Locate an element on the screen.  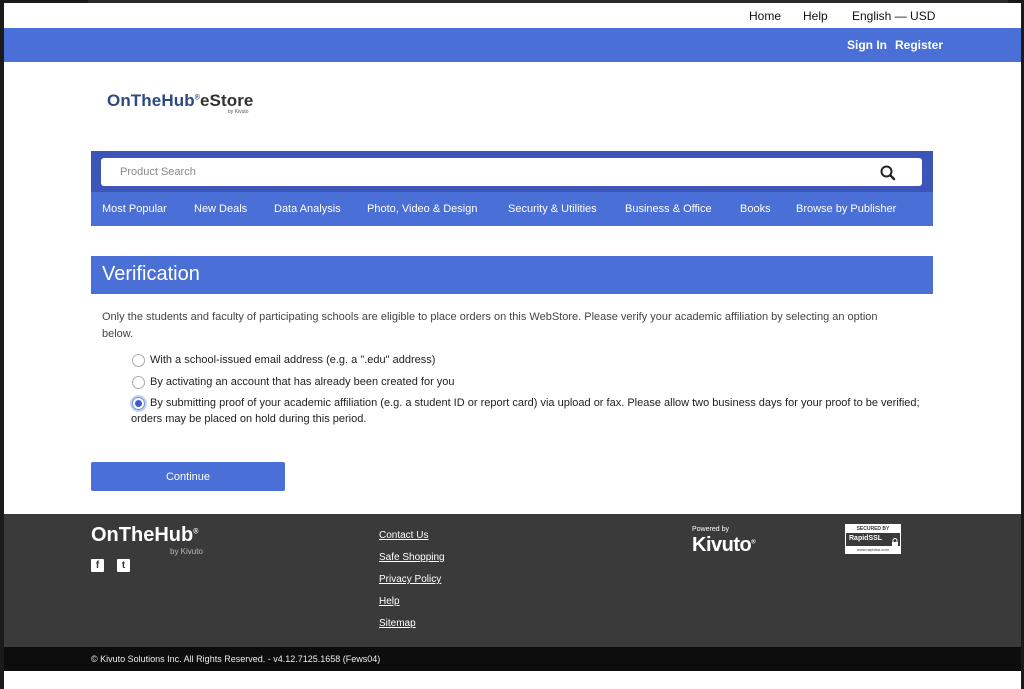
ssl-url: www.rapidssl.com is located at coordinates (873, 550).